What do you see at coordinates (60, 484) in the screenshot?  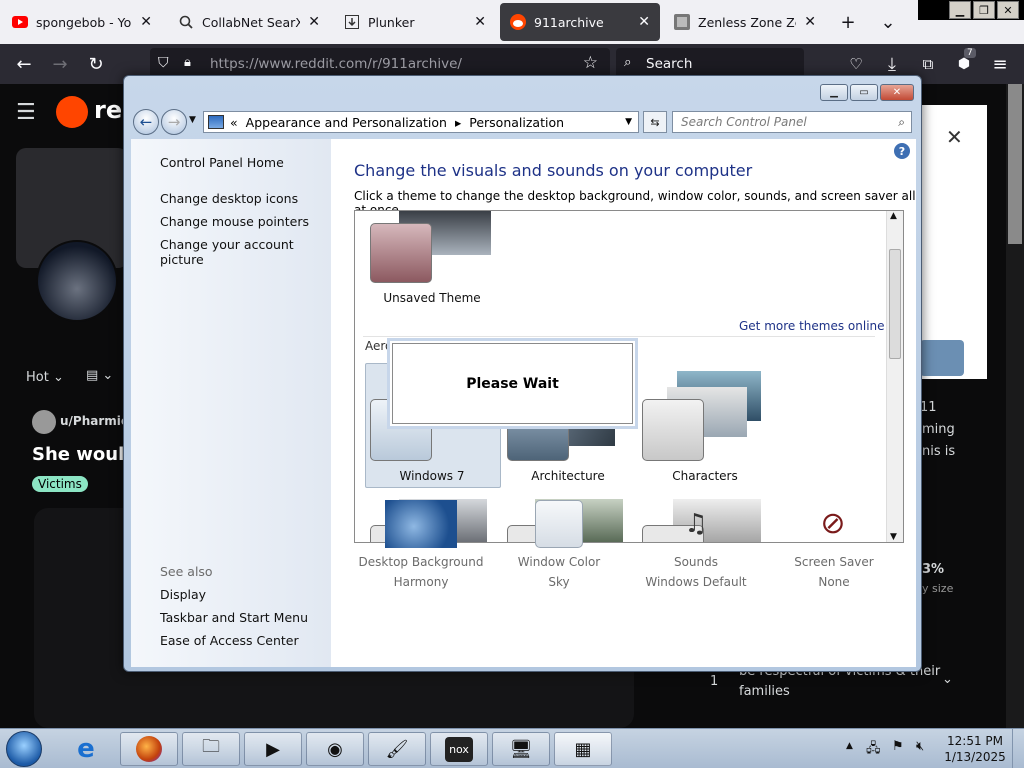 I see `post-flair: Victims` at bounding box center [60, 484].